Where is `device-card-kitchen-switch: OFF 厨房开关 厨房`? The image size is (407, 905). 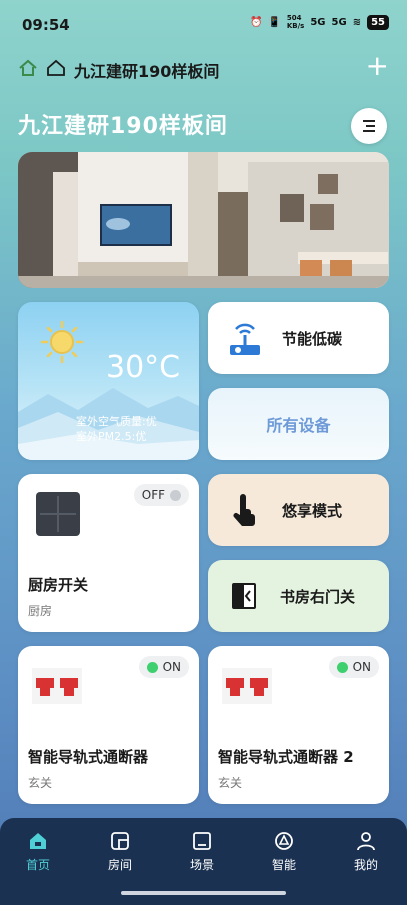 device-card-kitchen-switch: OFF 厨房开关 厨房 is located at coordinates (108, 553).